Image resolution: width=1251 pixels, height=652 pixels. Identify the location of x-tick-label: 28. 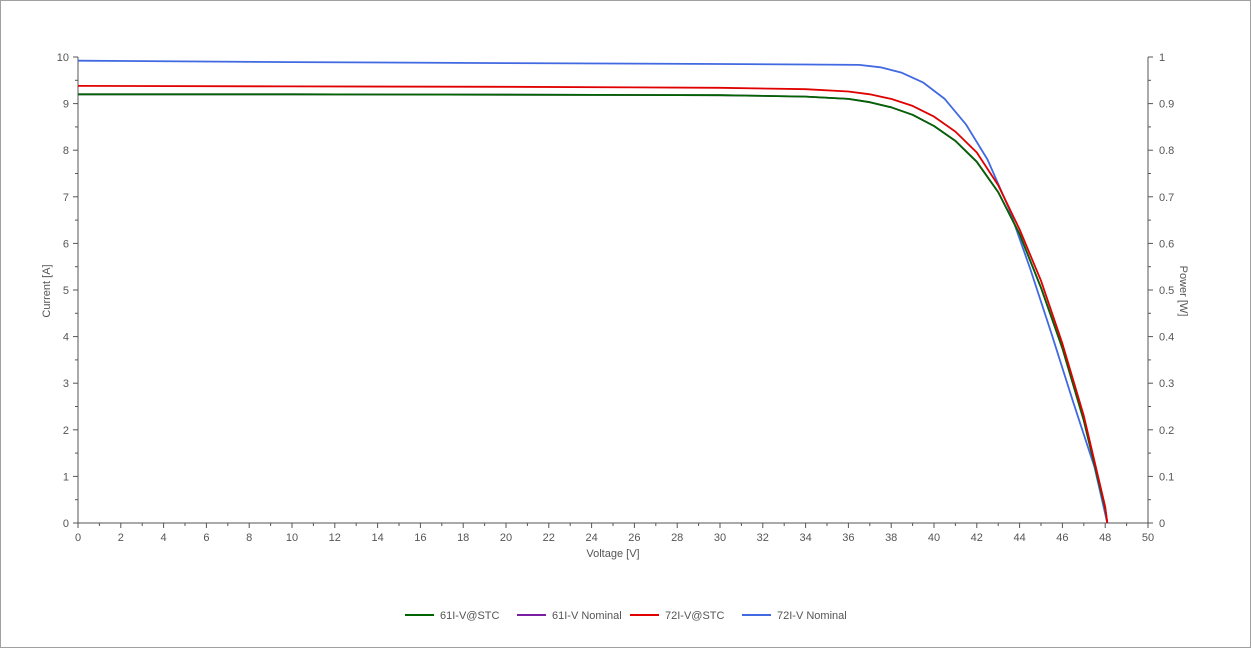
(677, 538).